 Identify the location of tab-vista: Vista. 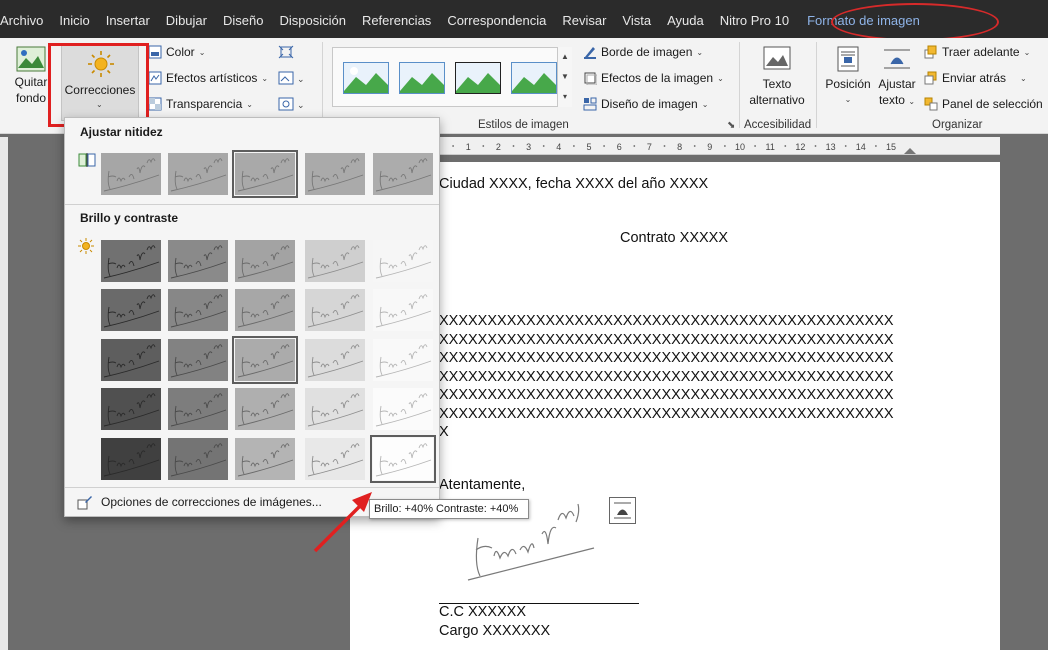
(636, 19).